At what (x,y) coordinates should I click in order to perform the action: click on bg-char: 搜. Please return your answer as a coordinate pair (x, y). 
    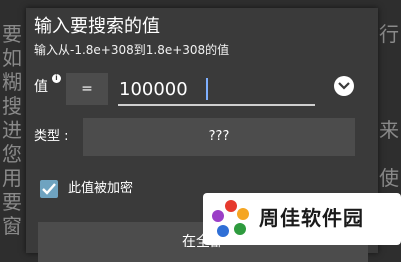
    Looking at the image, I should click on (12, 106).